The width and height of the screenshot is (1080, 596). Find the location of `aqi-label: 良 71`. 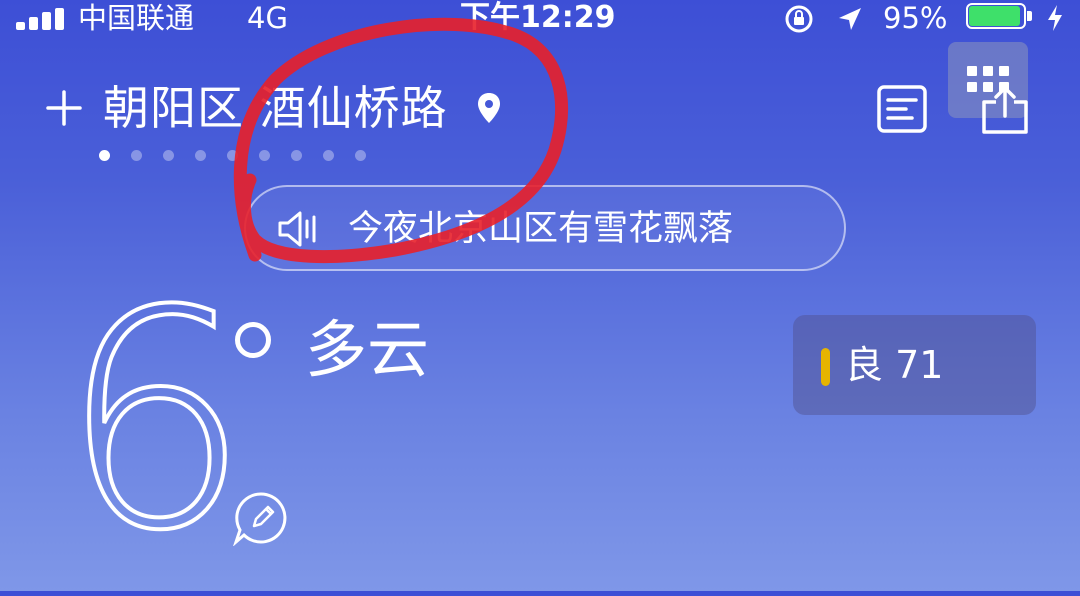

aqi-label: 良 71 is located at coordinates (894, 365).